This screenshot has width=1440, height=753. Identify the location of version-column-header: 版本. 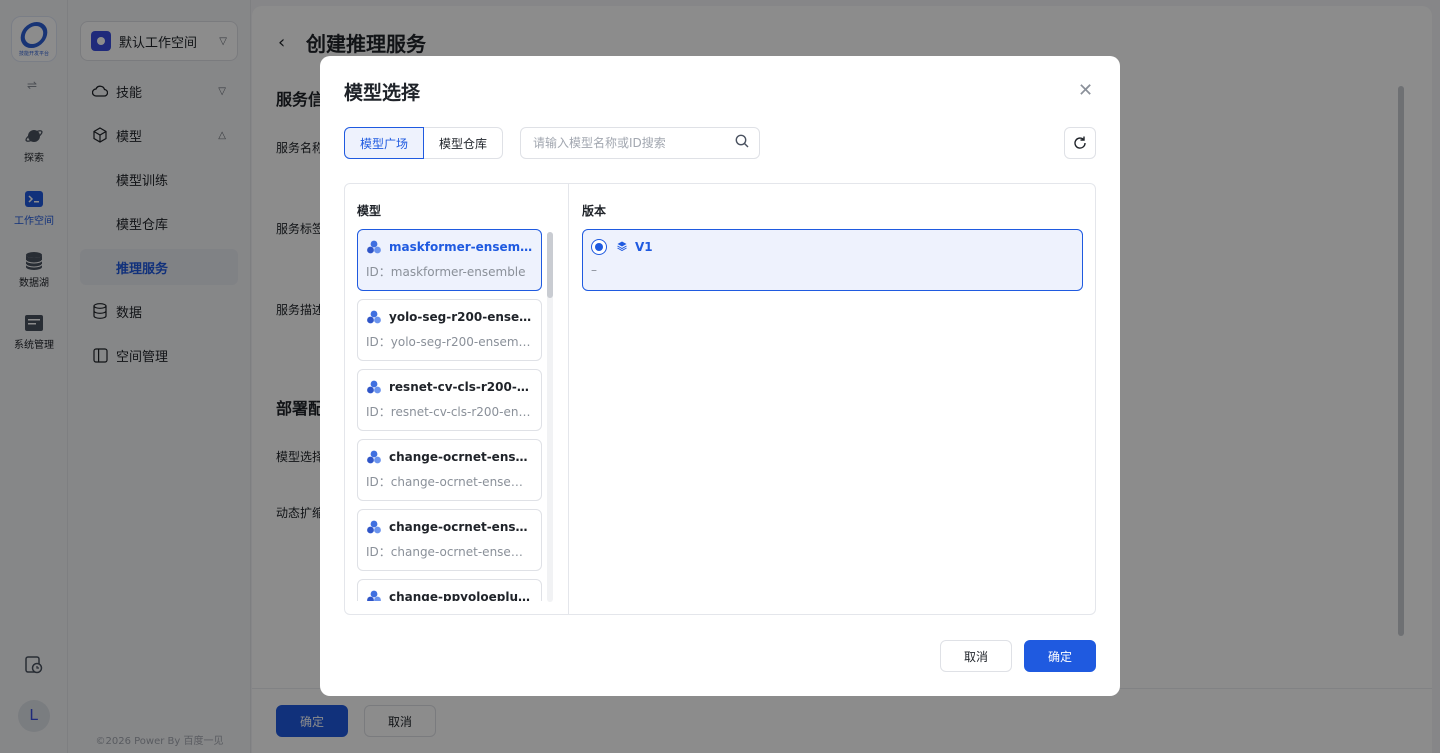
(594, 211).